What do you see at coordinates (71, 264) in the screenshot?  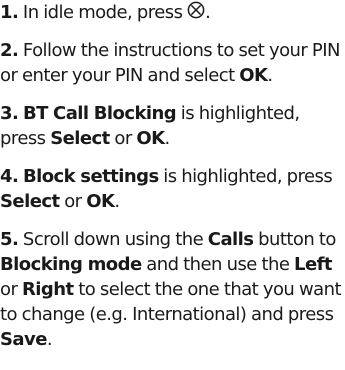 I see `key-term: Blocking mode` at bounding box center [71, 264].